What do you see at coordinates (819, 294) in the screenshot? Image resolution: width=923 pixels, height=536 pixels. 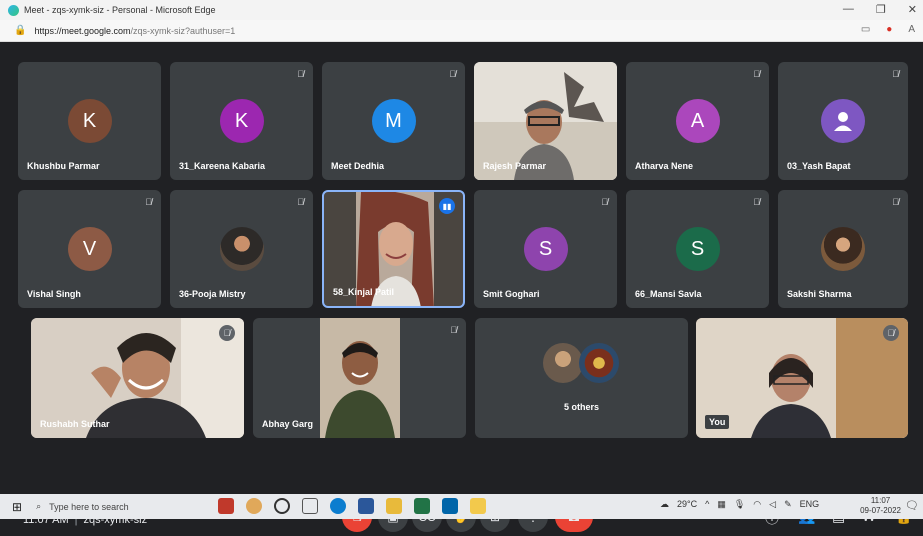 I see `participant-name: Sakshi Sharma` at bounding box center [819, 294].